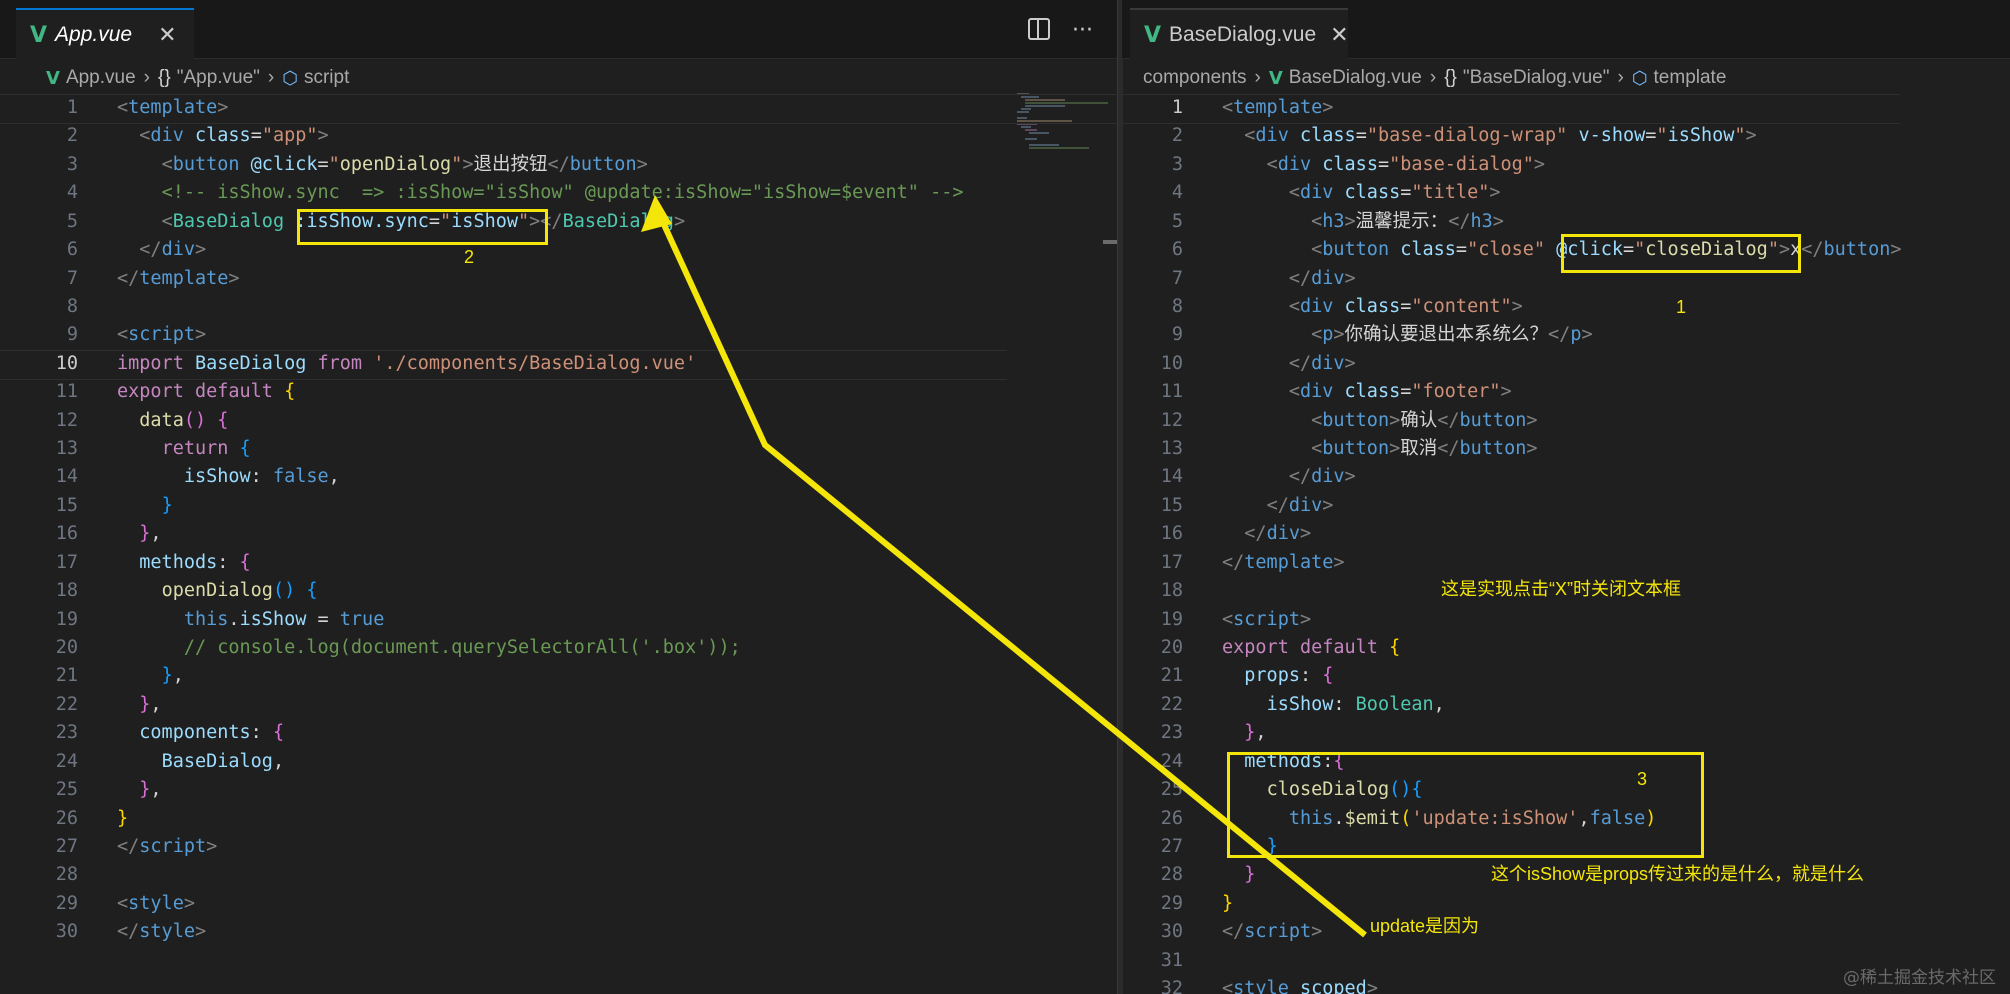  What do you see at coordinates (1642, 779) in the screenshot?
I see `annotation-label-3: 3` at bounding box center [1642, 779].